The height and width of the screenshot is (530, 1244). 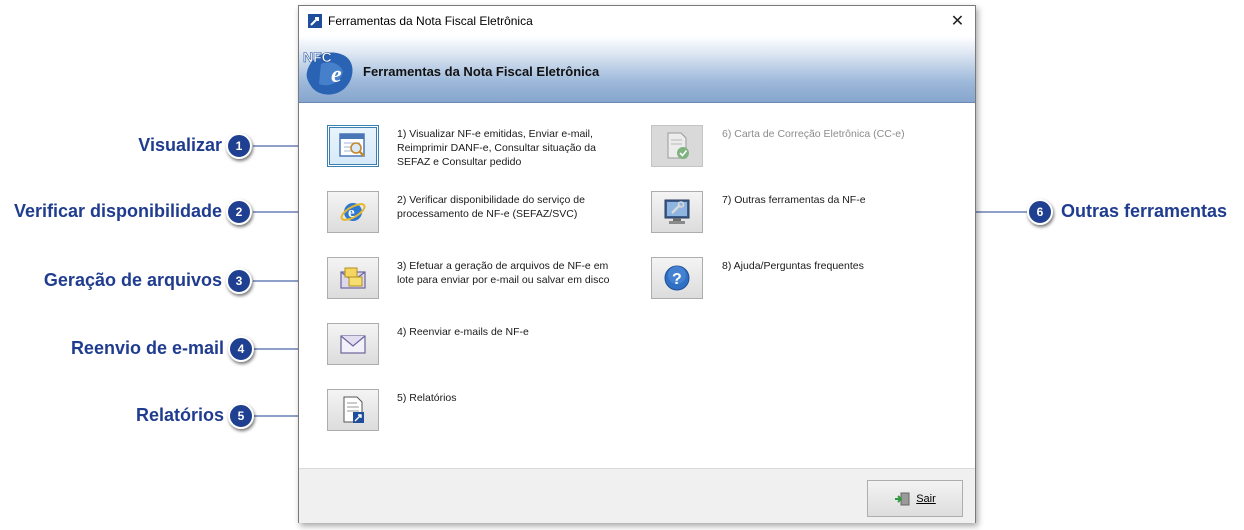 I want to click on other-tools-button, so click(x=677, y=212).